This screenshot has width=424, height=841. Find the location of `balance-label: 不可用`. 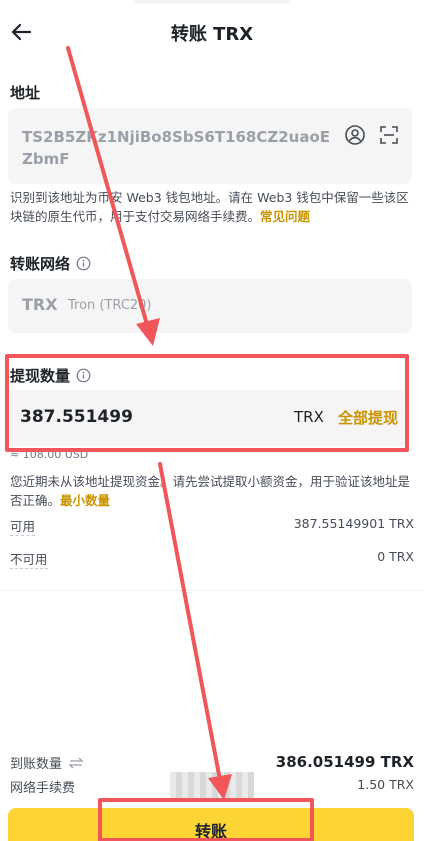

balance-label: 不可用 is located at coordinates (29, 559).